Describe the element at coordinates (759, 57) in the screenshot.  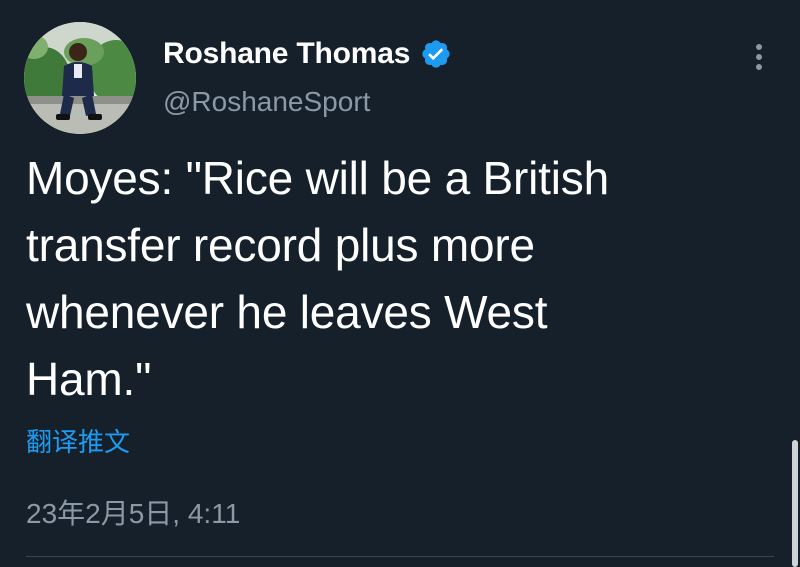
I see `more-options-icon` at that location.